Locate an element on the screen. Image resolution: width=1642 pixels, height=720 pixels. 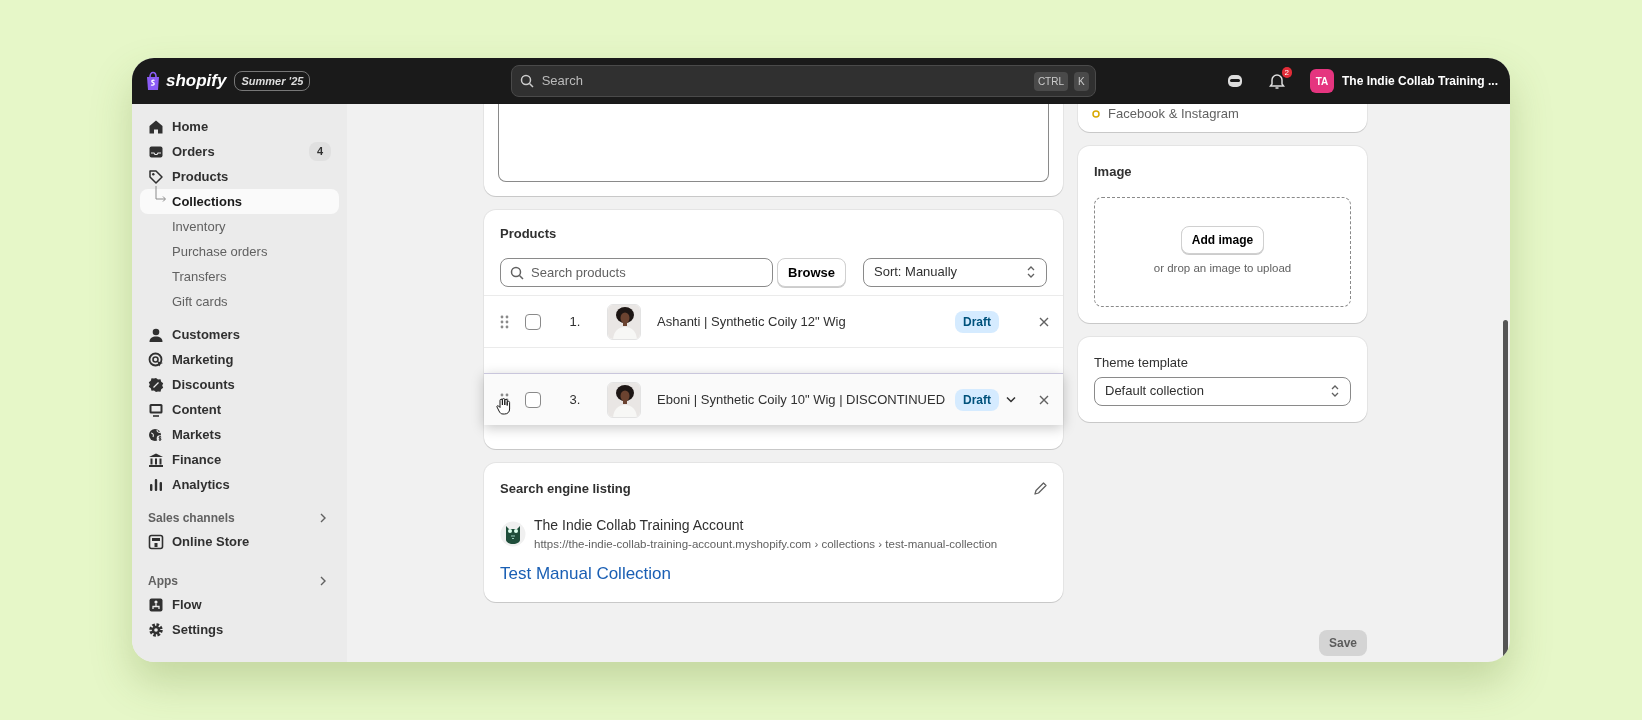
nav-item: Customers is located at coordinates (239, 334).